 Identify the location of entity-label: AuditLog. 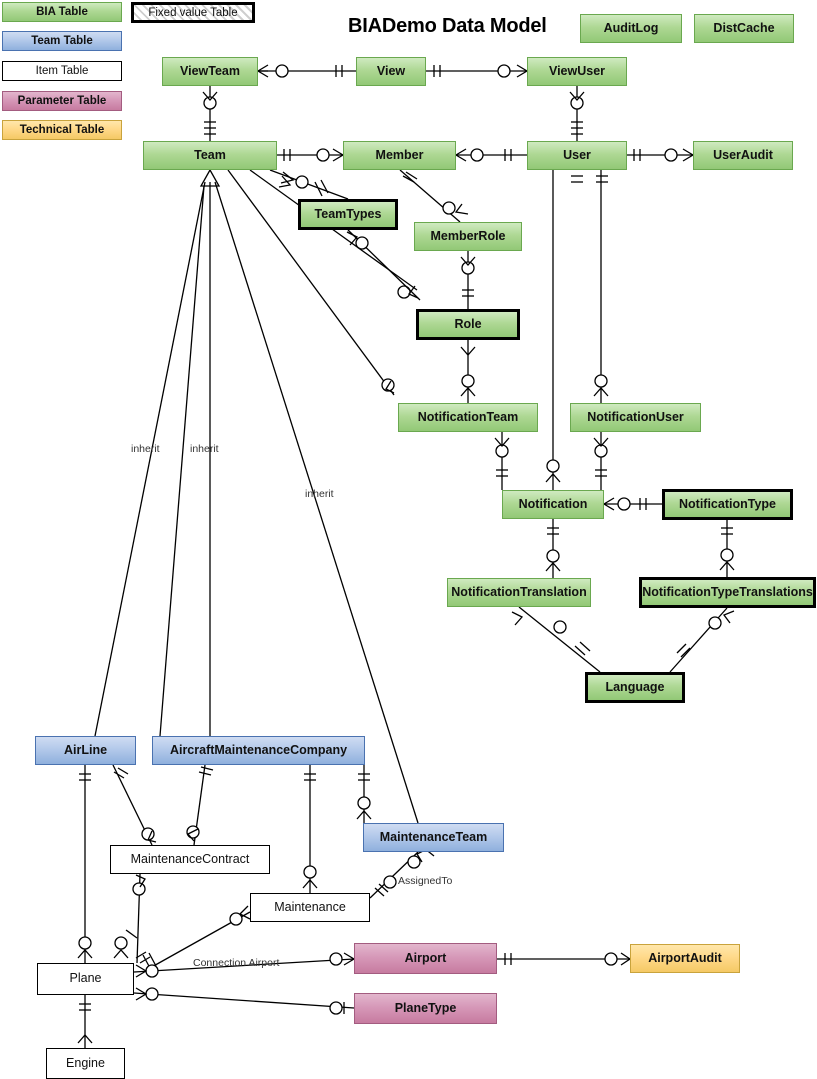
(631, 27).